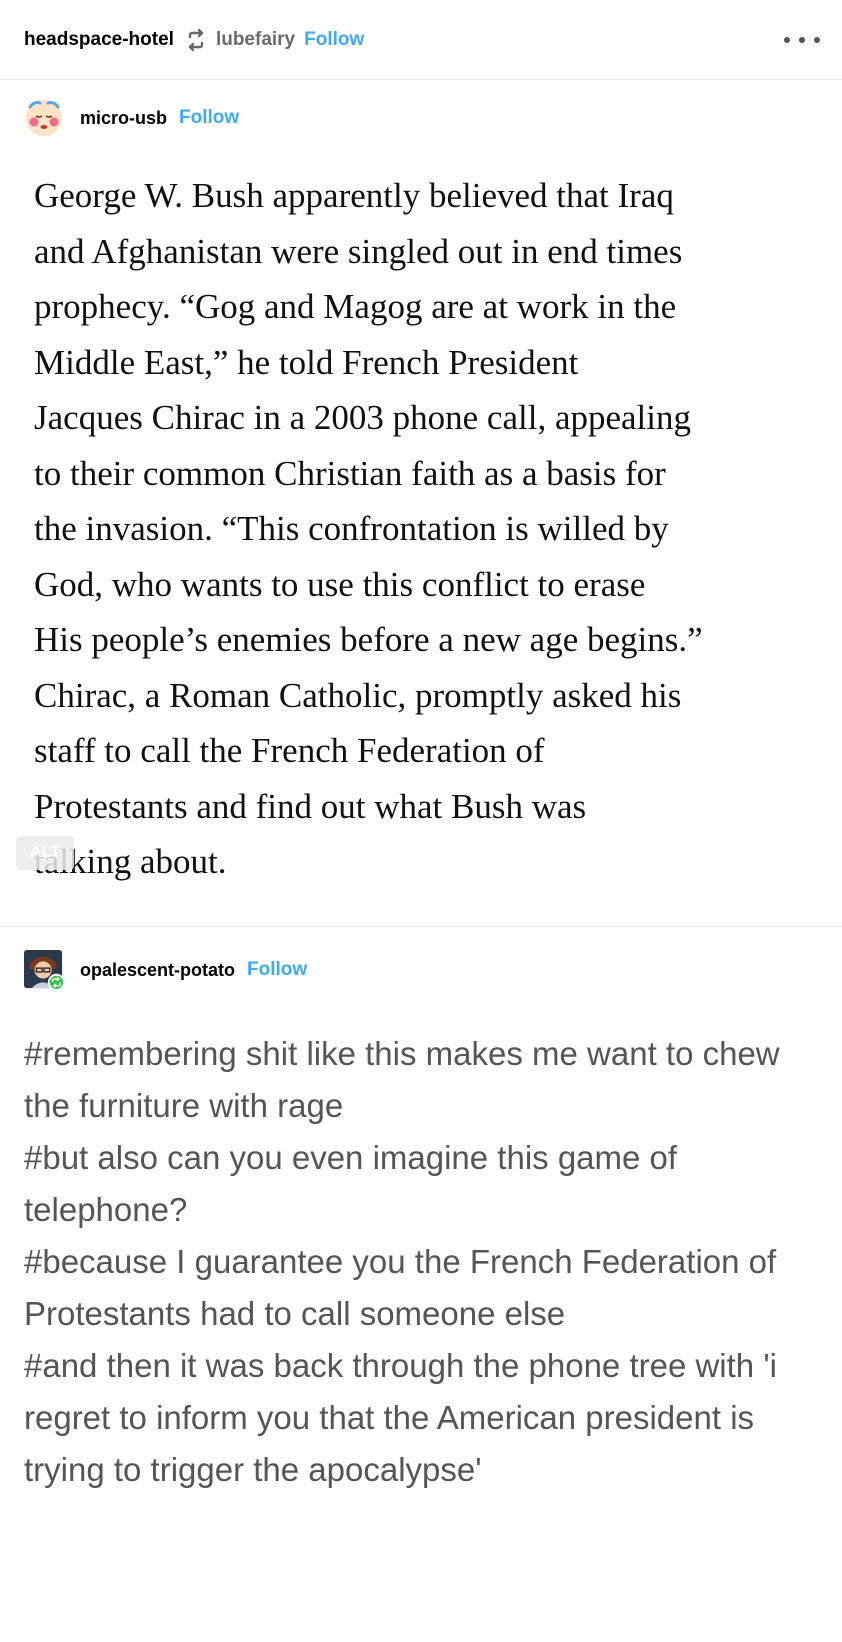 The image size is (842, 1642). What do you see at coordinates (255, 40) in the screenshot?
I see `via-username: lubefairy` at bounding box center [255, 40].